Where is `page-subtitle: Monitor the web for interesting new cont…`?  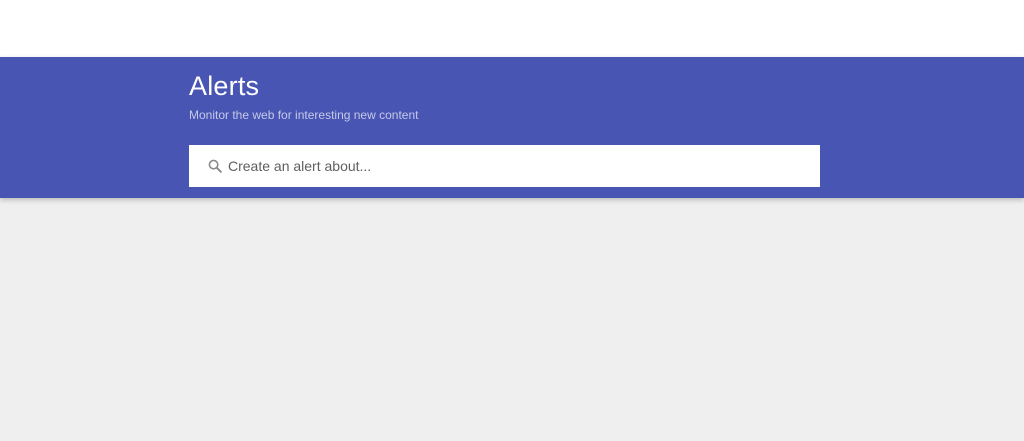 page-subtitle: Monitor the web for interesting new cont… is located at coordinates (304, 115).